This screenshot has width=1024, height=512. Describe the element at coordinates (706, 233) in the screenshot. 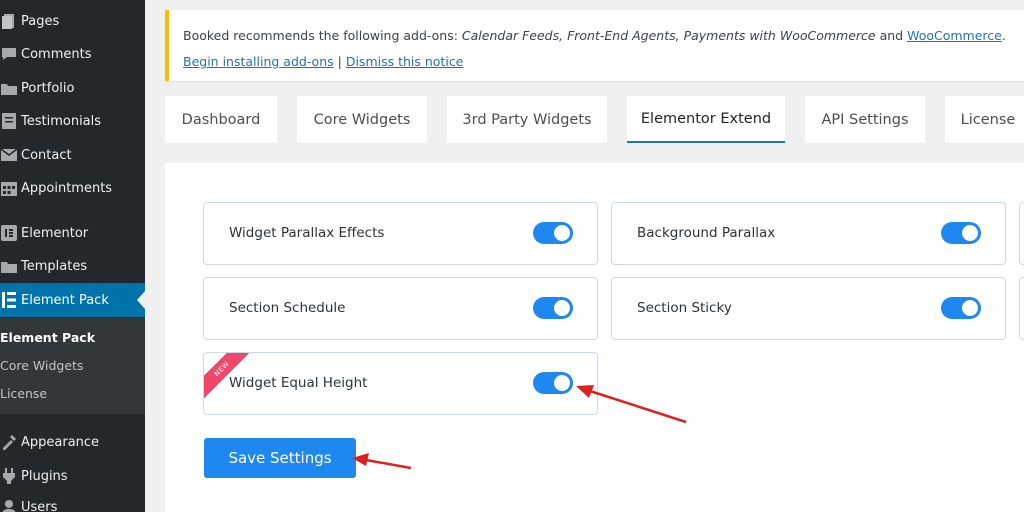

I see `setting-label: Background Parallax` at that location.